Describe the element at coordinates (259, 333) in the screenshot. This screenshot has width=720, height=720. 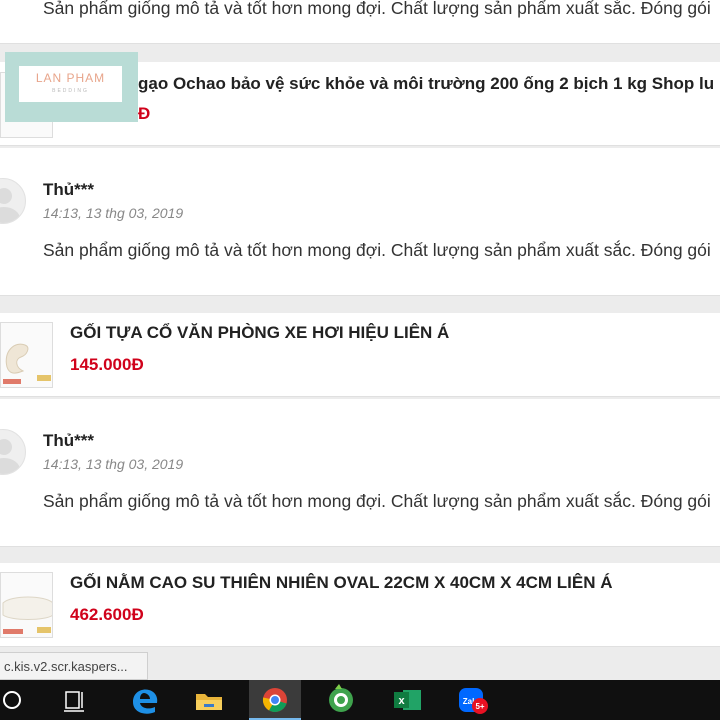
I see `product-title: GỐI TỰA CỔ VĂN PHÒNG XE HƠI HIỆU LIÊN Á` at that location.